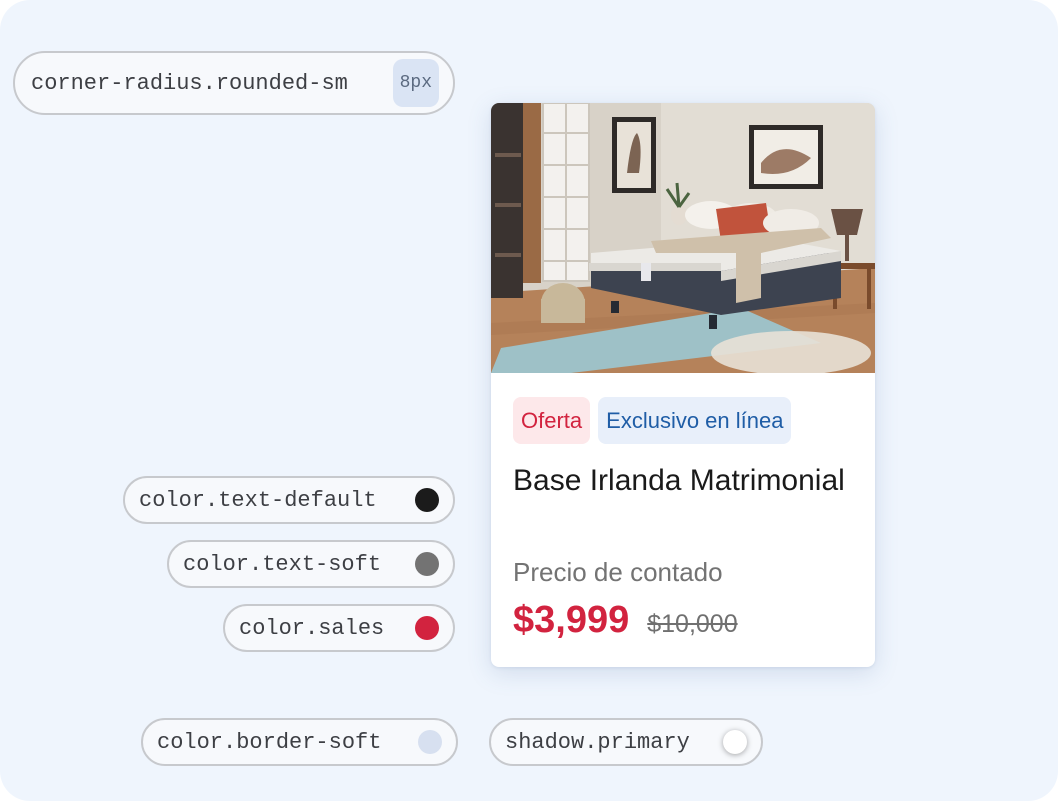  I want to click on token-border-soft: color.border-soft, so click(299, 742).